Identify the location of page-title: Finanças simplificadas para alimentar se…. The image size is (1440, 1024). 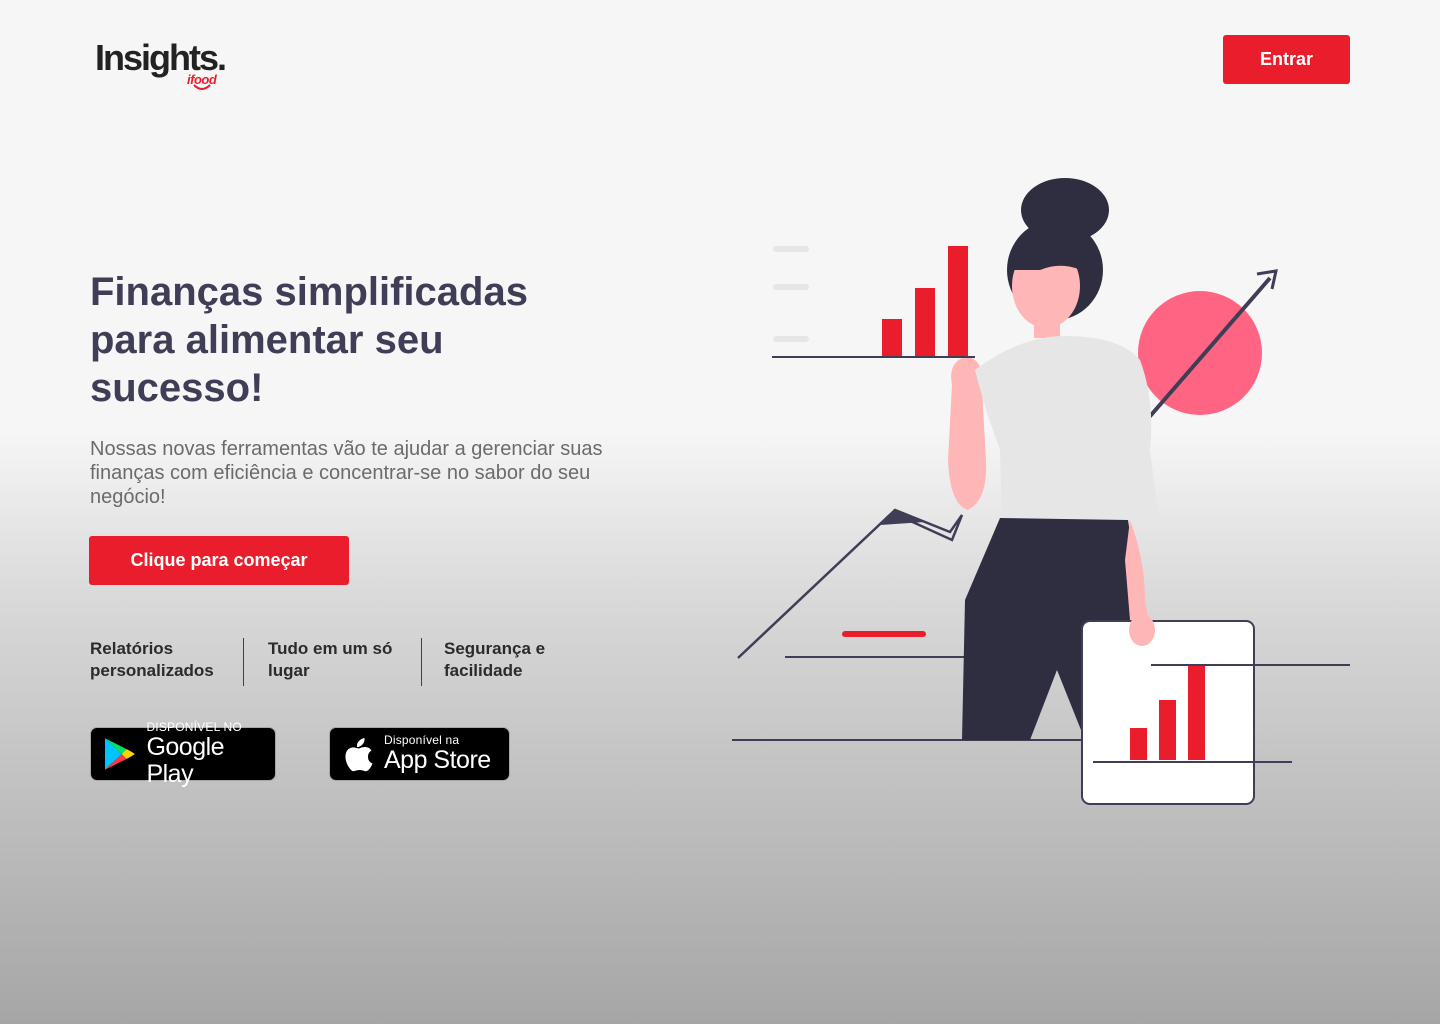
(340, 340).